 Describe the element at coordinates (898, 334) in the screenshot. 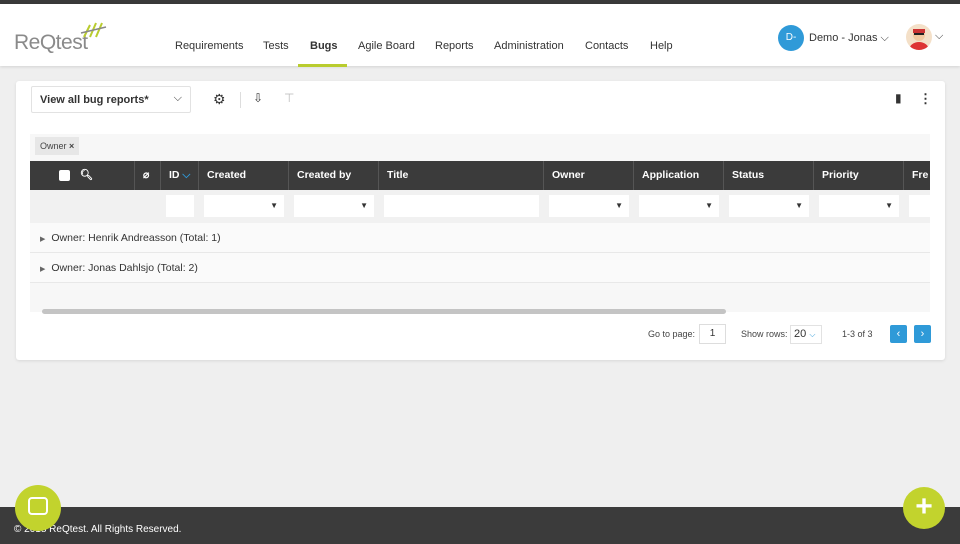

I see `prev-page-button: ‹` at that location.